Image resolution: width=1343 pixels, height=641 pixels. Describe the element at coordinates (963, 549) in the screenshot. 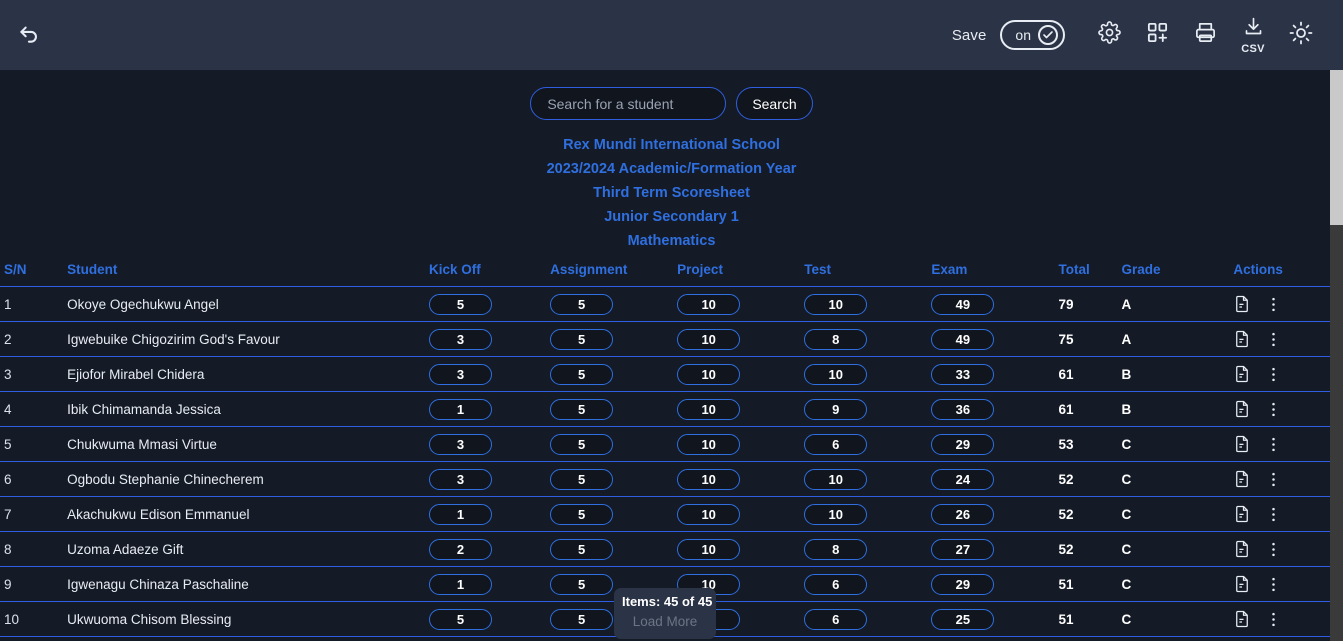

I see `score-input-exam: 27` at that location.